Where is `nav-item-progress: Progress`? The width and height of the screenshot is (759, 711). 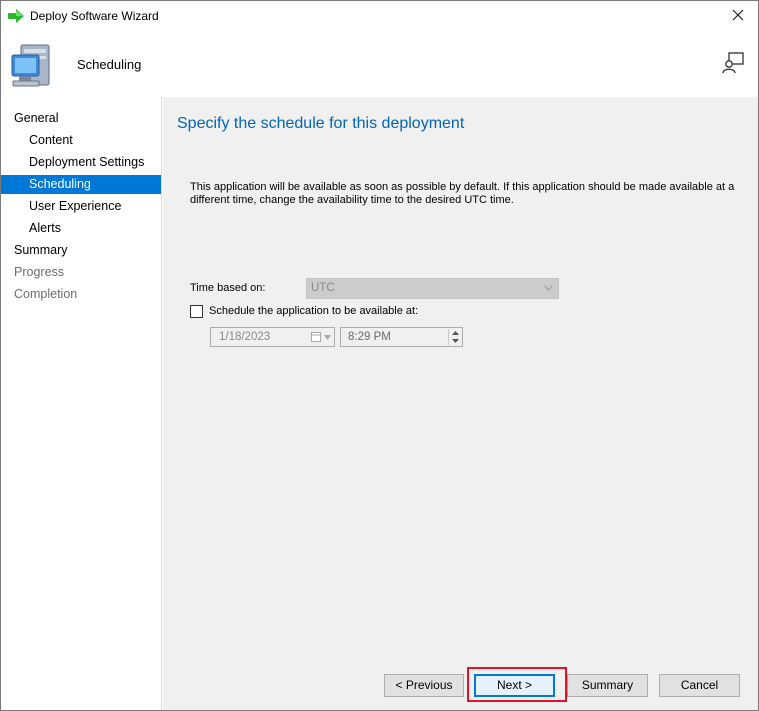
nav-item-progress: Progress is located at coordinates (81, 272).